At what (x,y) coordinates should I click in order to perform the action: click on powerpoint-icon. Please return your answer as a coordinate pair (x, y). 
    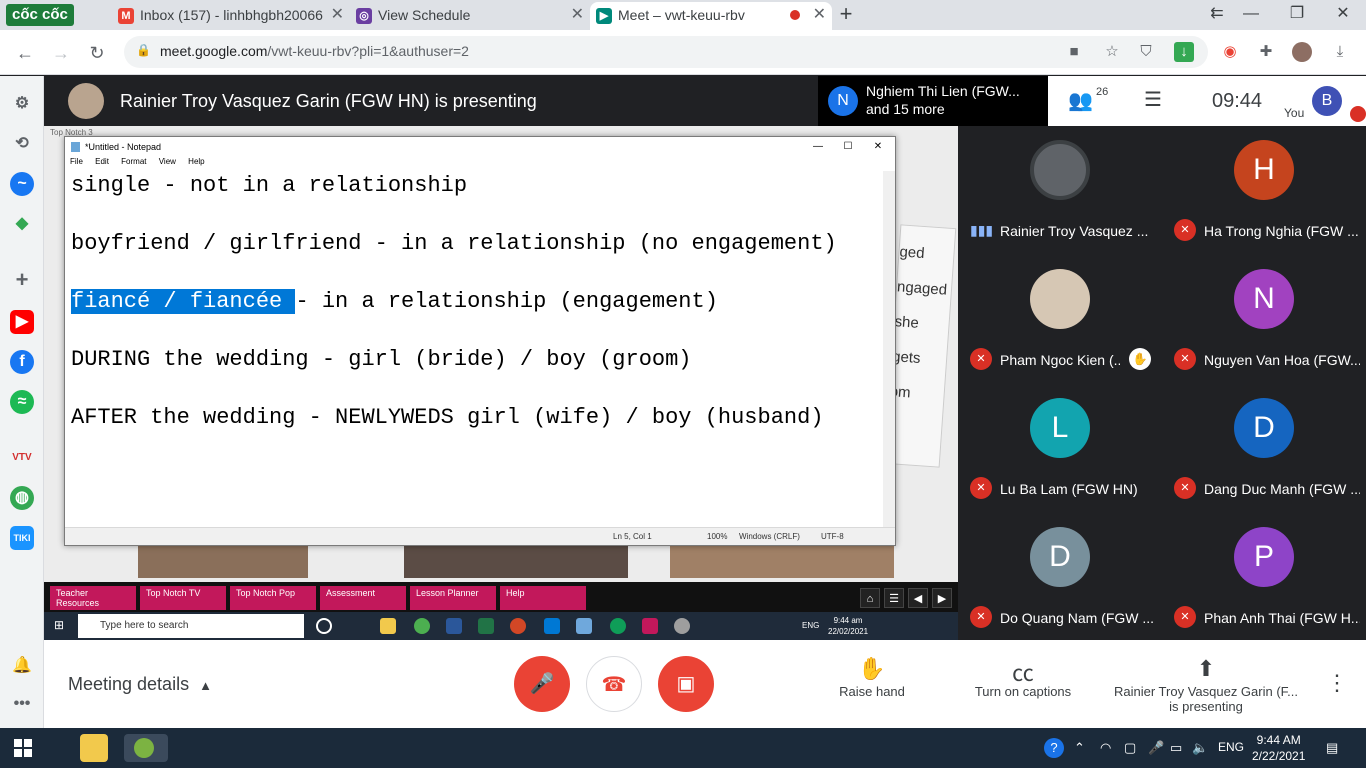
    Looking at the image, I should click on (518, 626).